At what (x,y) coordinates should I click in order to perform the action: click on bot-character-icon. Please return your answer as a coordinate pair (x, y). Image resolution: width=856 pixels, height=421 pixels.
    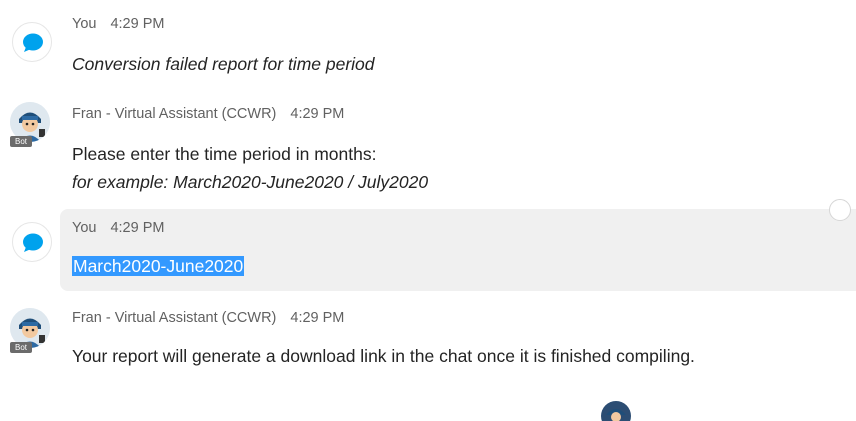
    Looking at the image, I should click on (616, 415).